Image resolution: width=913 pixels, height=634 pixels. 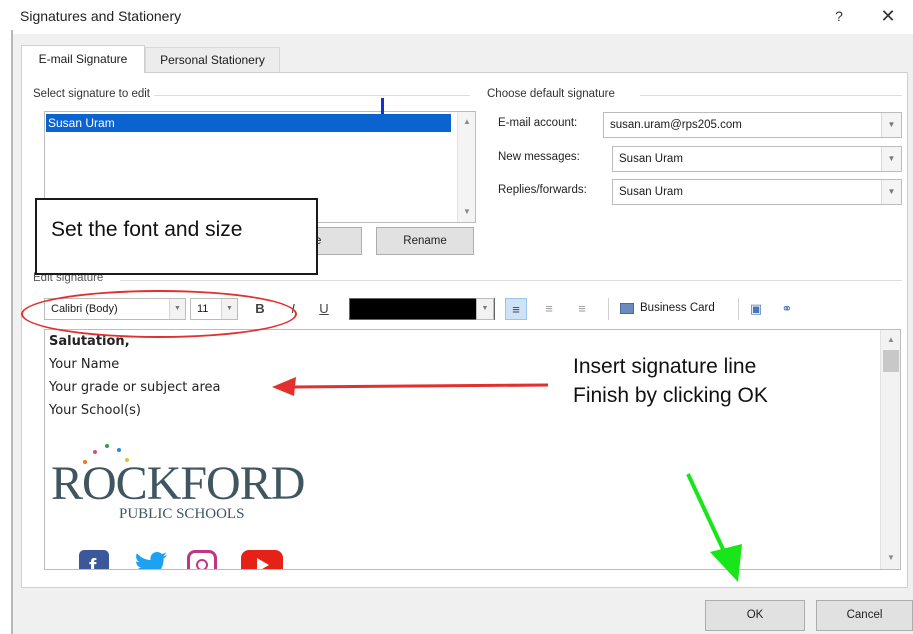 I want to click on tab-personal-stationery: Personal Stationery, so click(x=212, y=60).